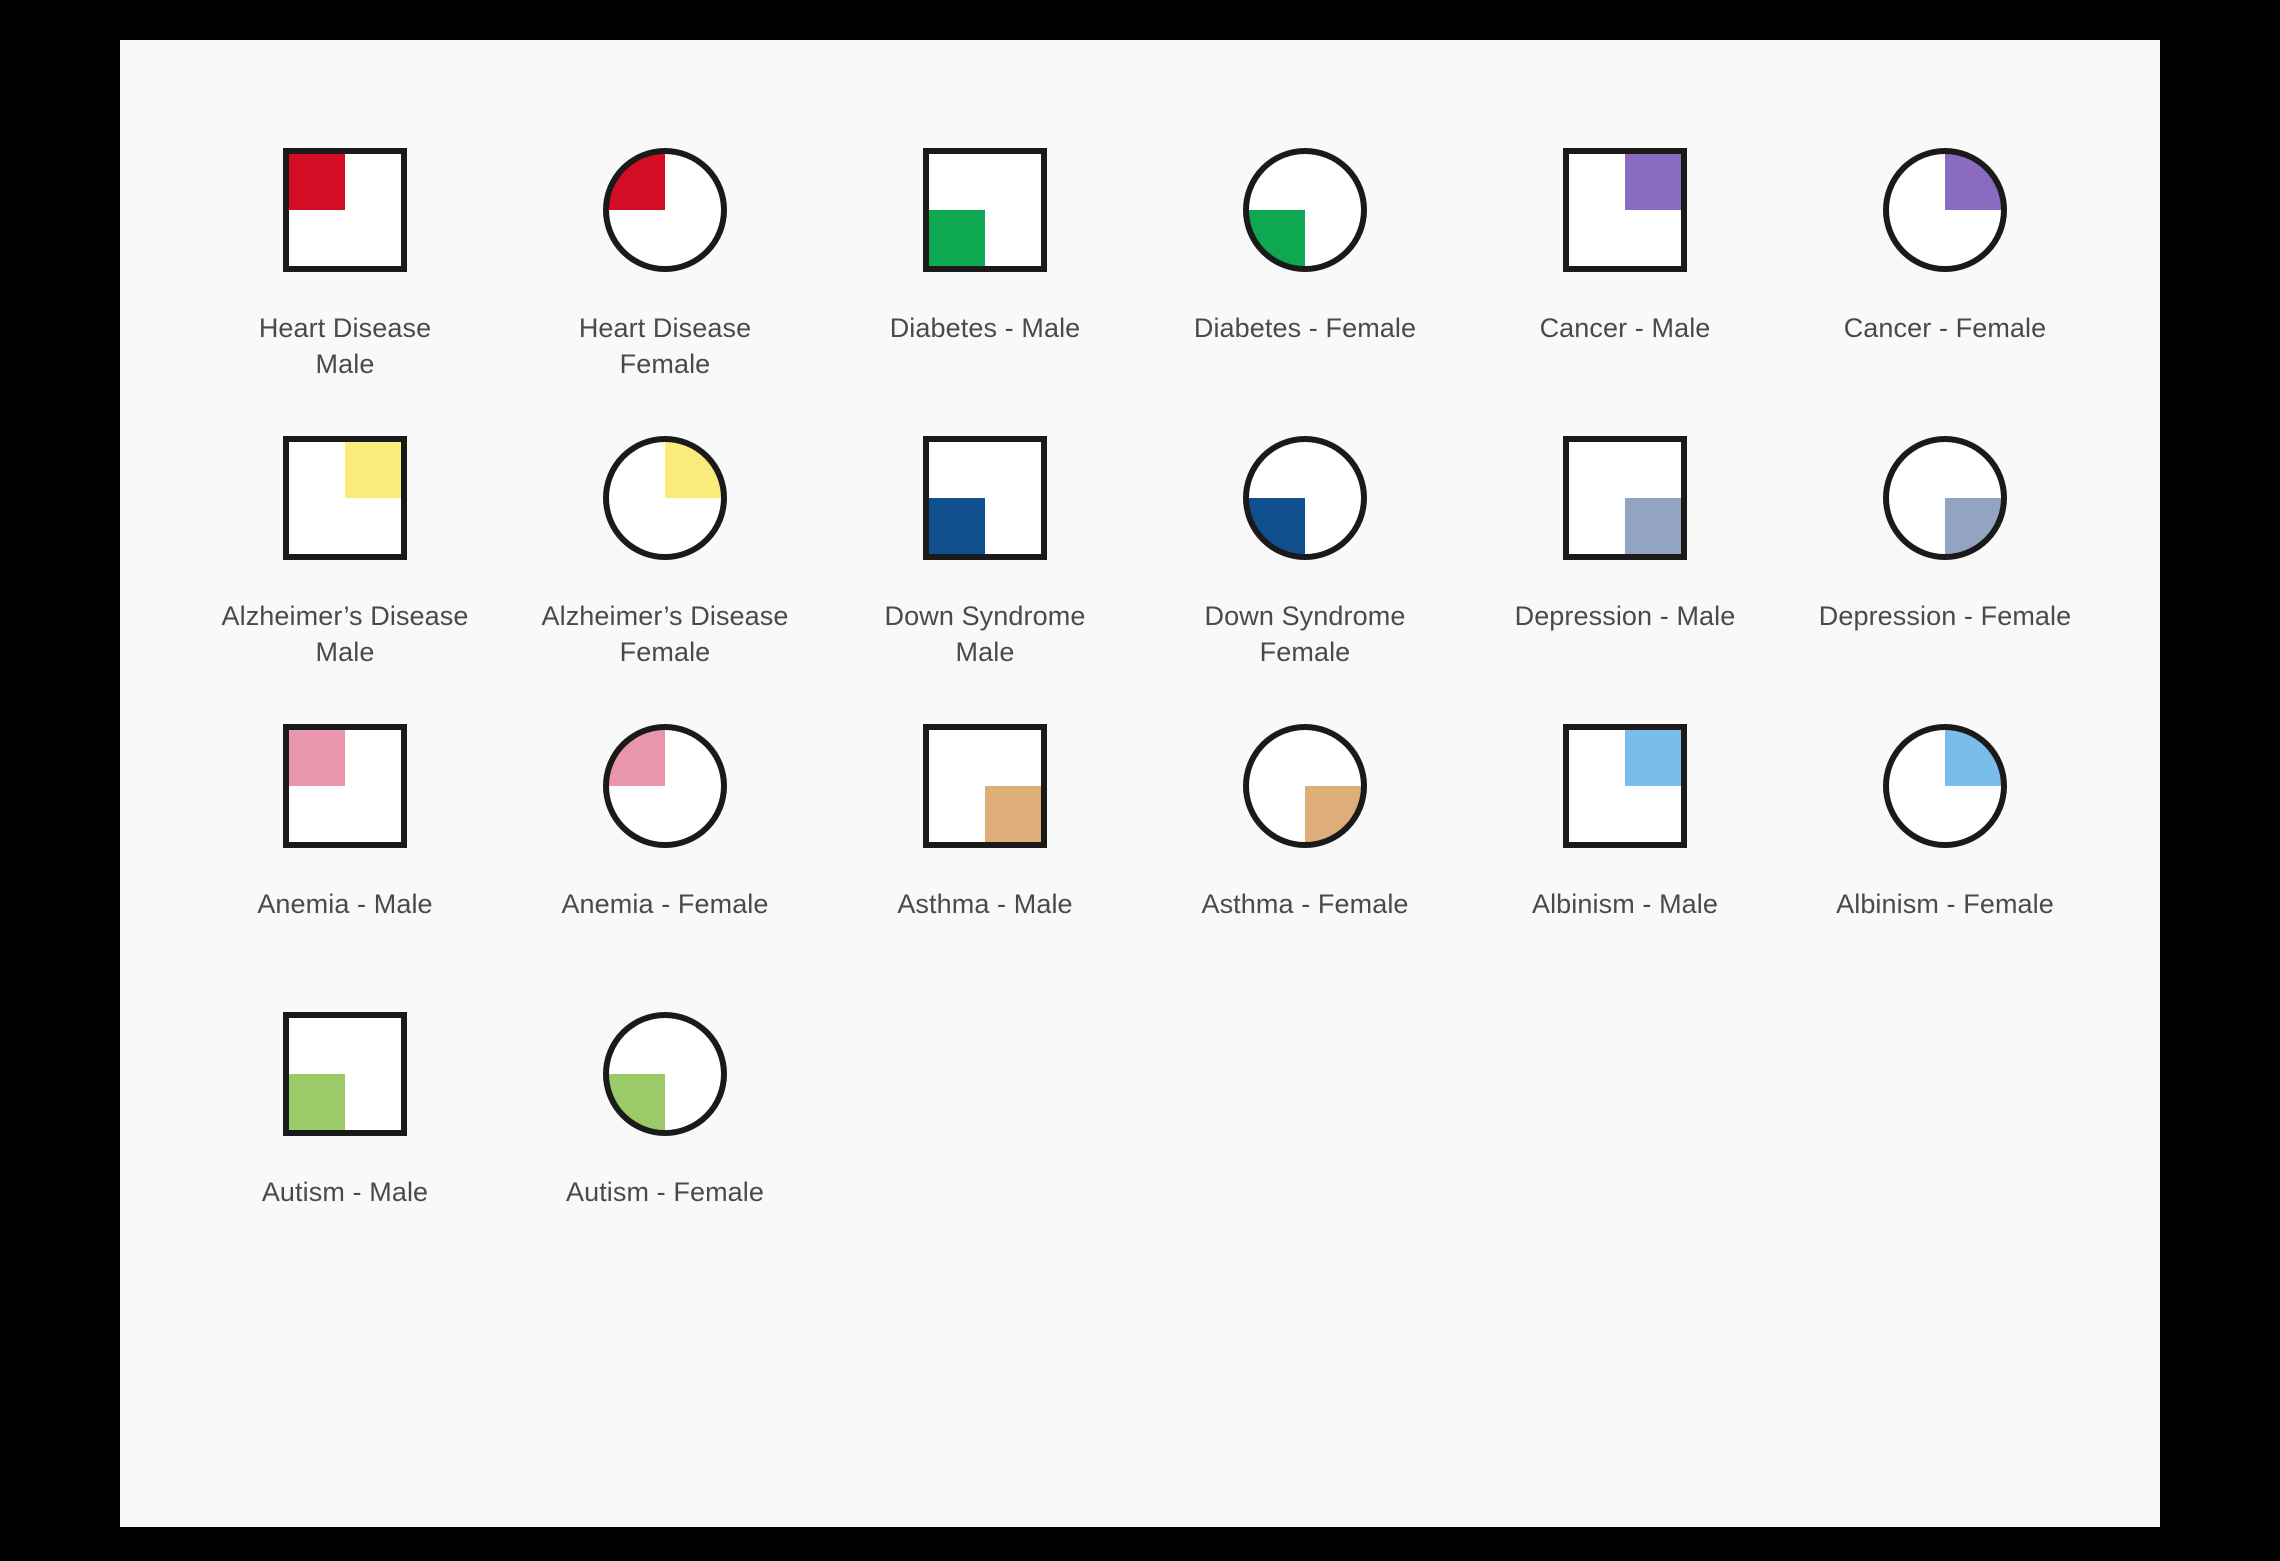  Describe the element at coordinates (1625, 328) in the screenshot. I see `condition-icon-label: Cancer - Male` at that location.